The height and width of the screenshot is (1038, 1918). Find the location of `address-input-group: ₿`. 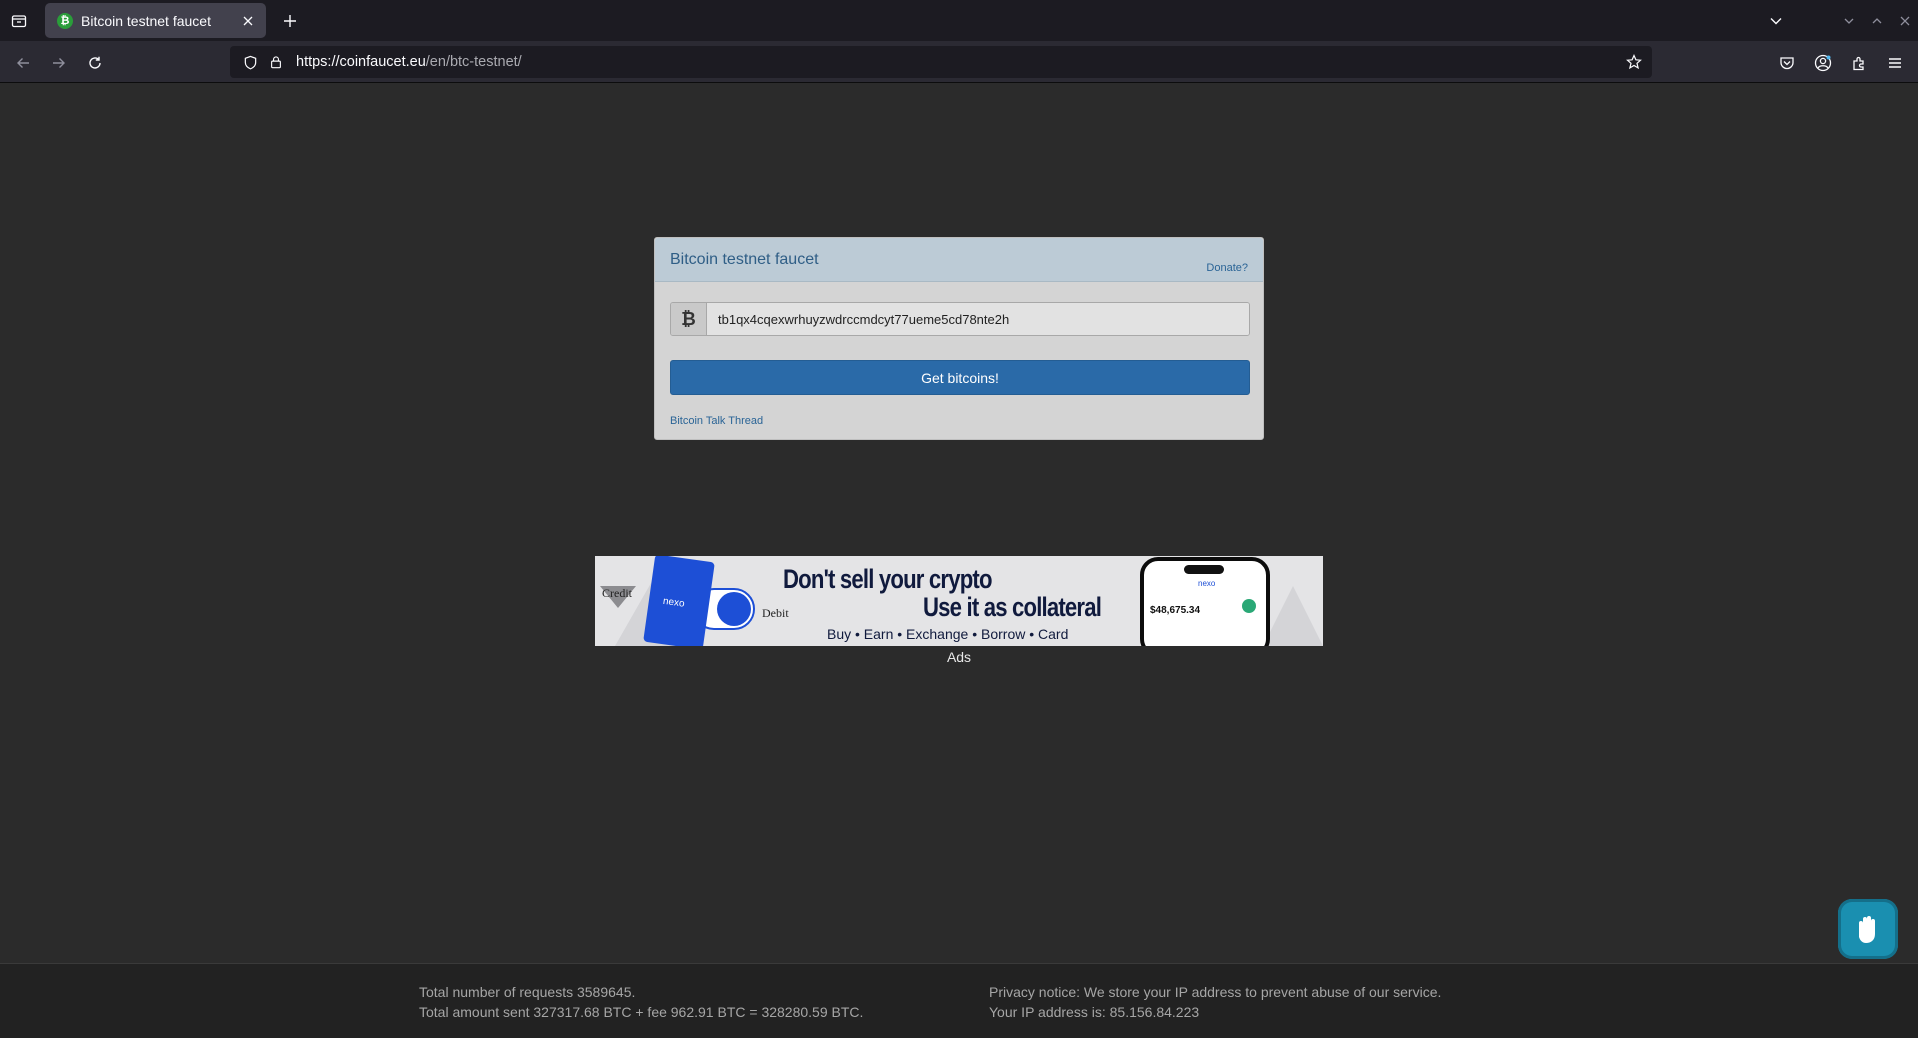

address-input-group: ₿ is located at coordinates (960, 319).